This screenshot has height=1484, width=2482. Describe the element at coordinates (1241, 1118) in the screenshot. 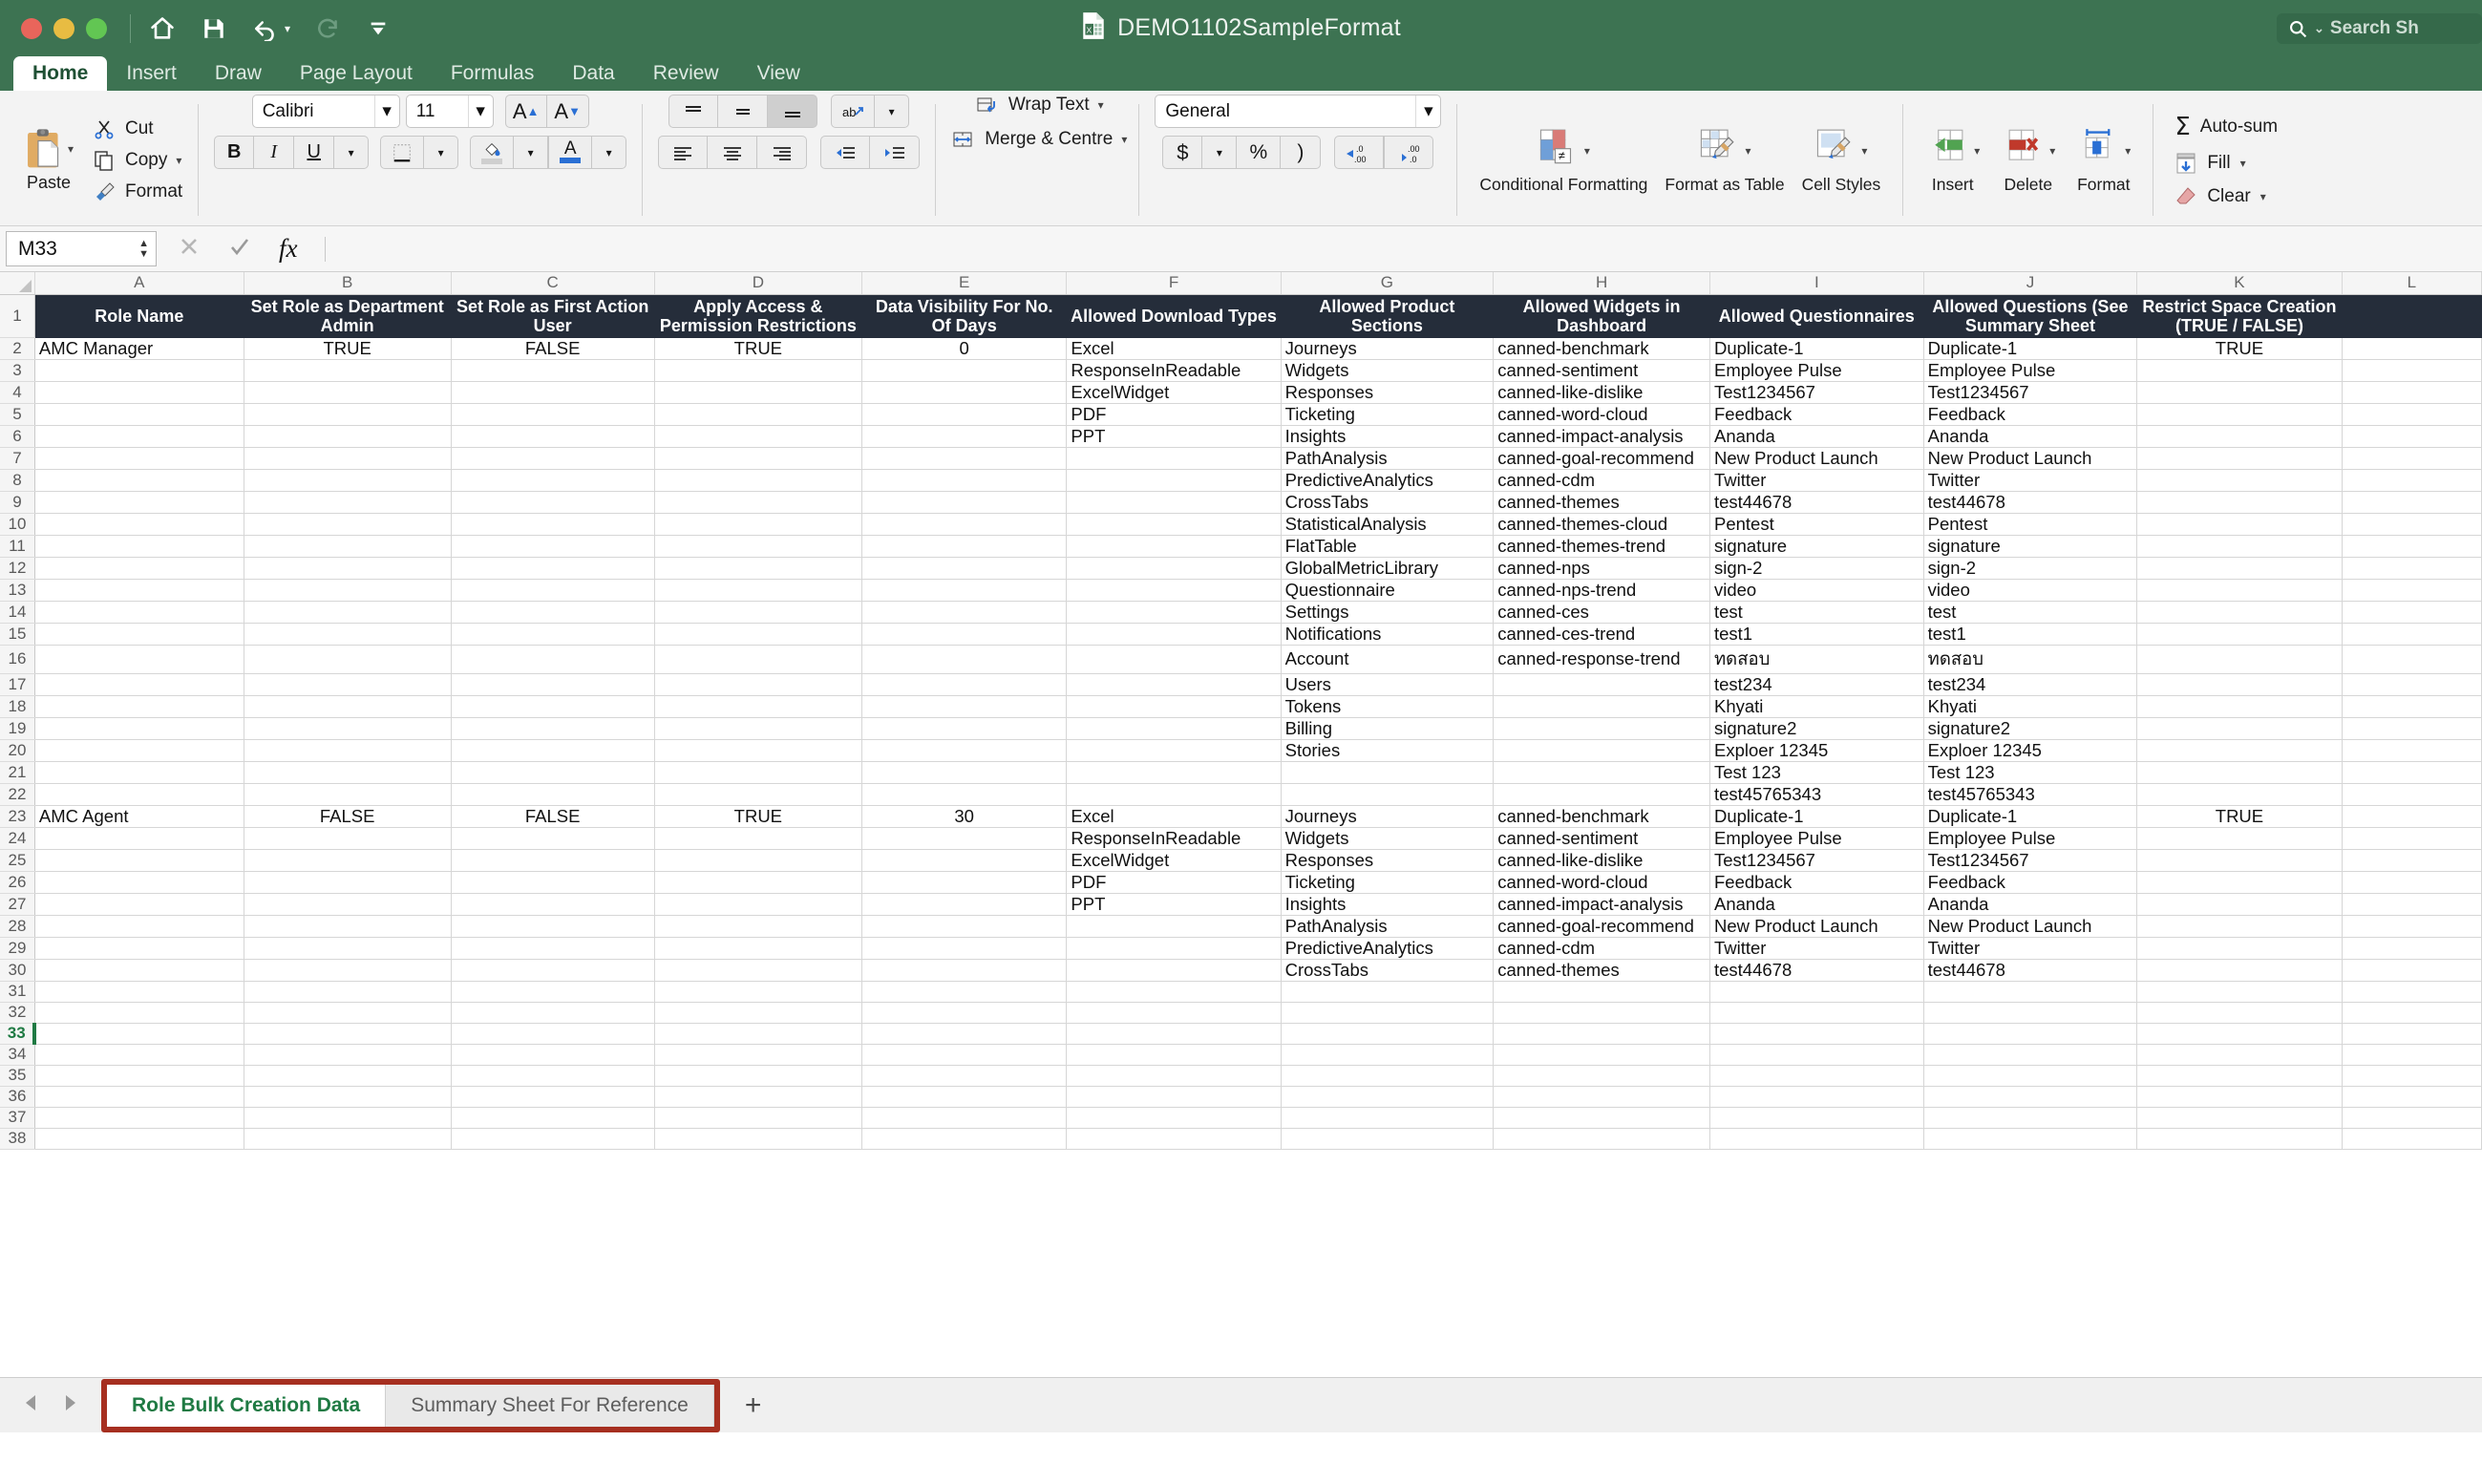

I see `table-row: 37` at that location.